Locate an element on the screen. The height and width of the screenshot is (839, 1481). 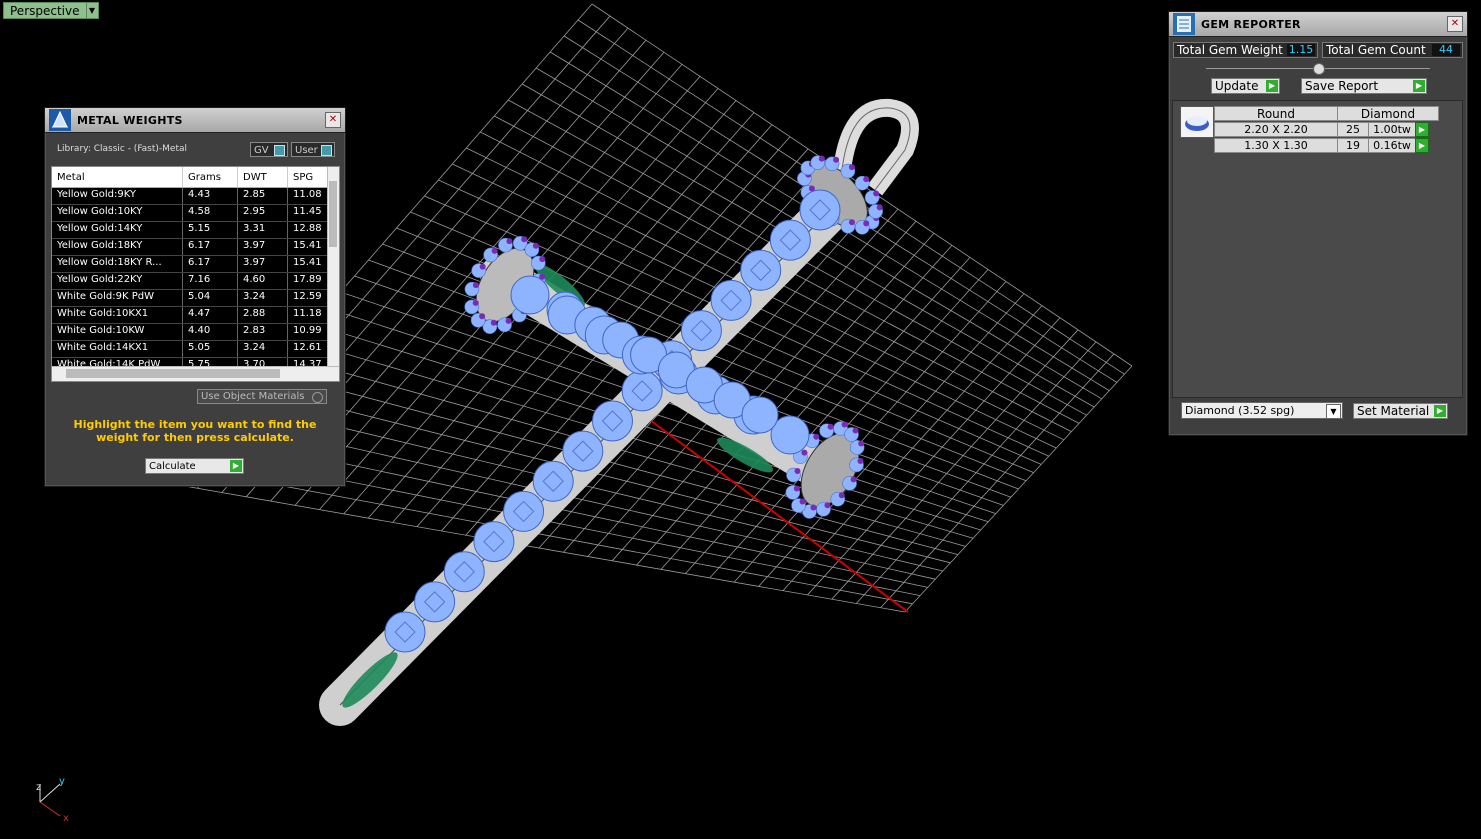
set-material-button: Set Material ▶ is located at coordinates (1400, 411).